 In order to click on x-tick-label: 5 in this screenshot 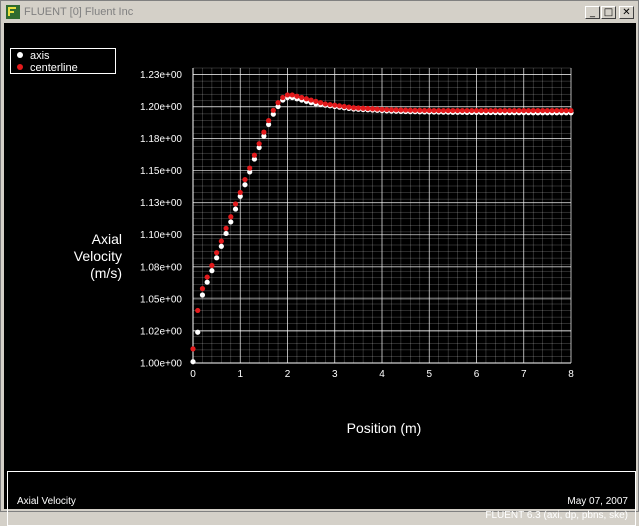, I will do `click(429, 374)`.